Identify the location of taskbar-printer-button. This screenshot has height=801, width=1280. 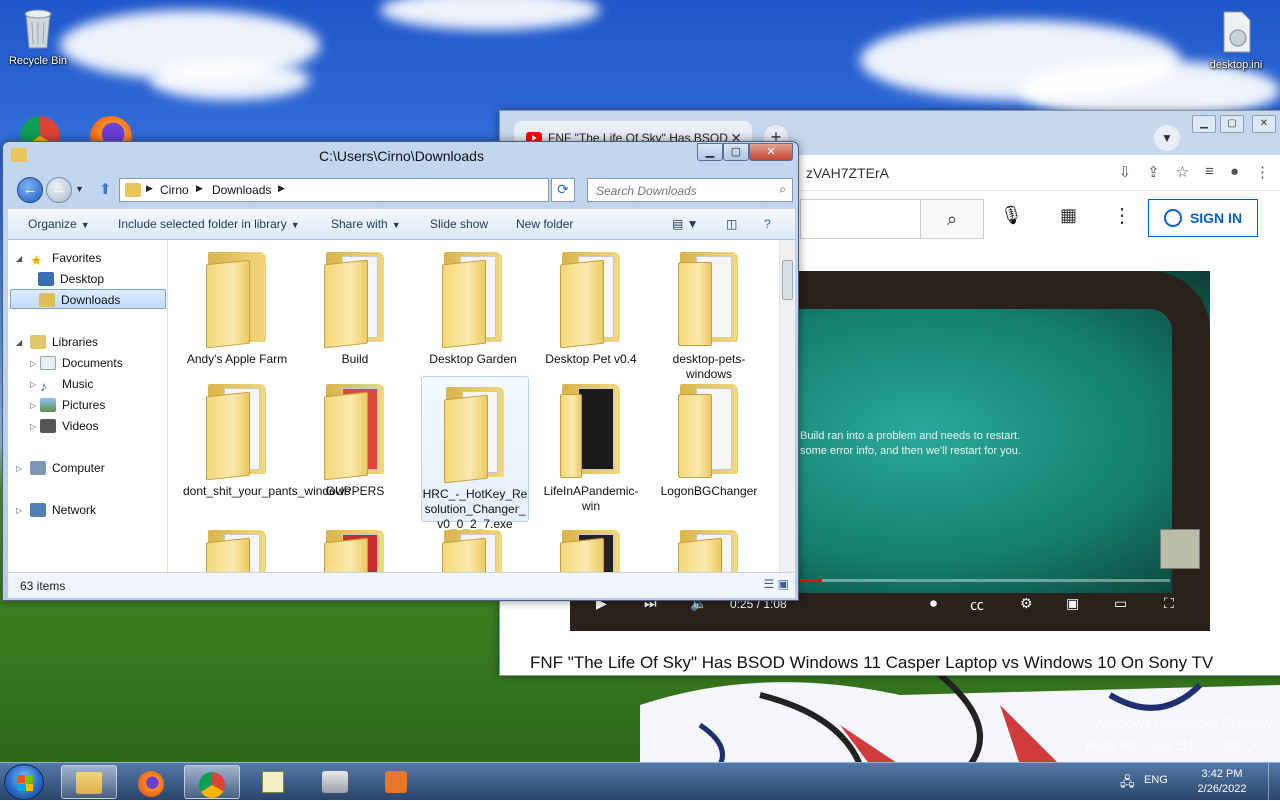
(335, 782).